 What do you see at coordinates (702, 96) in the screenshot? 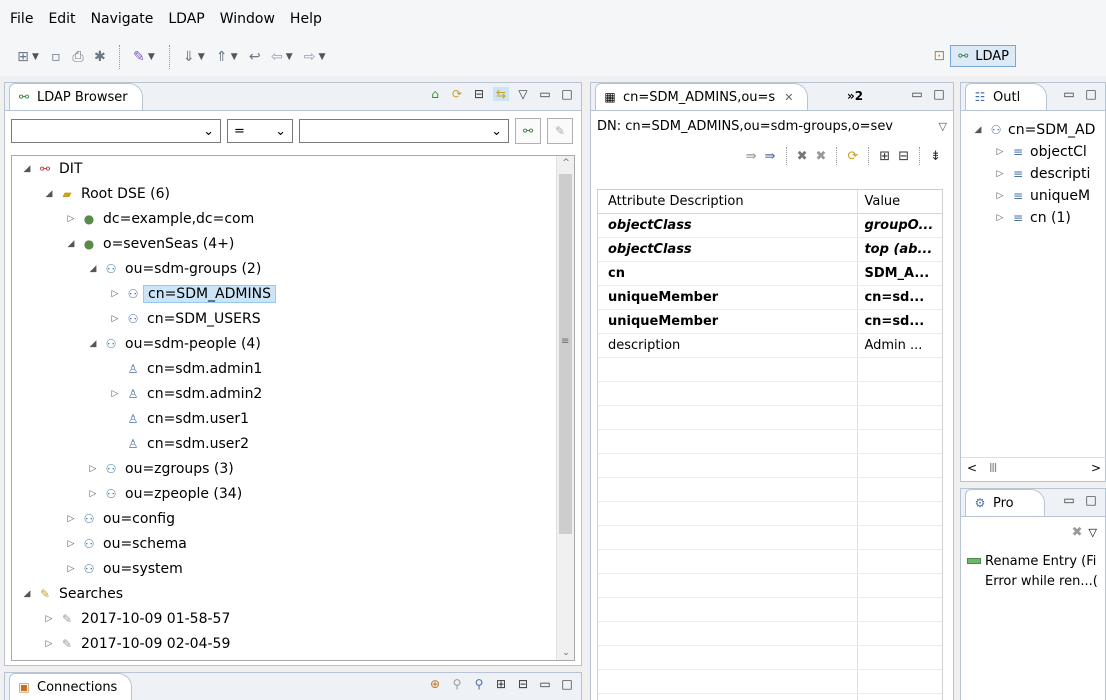
I see `tab-entry-editor: ▦ cn=SDM_ADMINS,ou=s ✕` at bounding box center [702, 96].